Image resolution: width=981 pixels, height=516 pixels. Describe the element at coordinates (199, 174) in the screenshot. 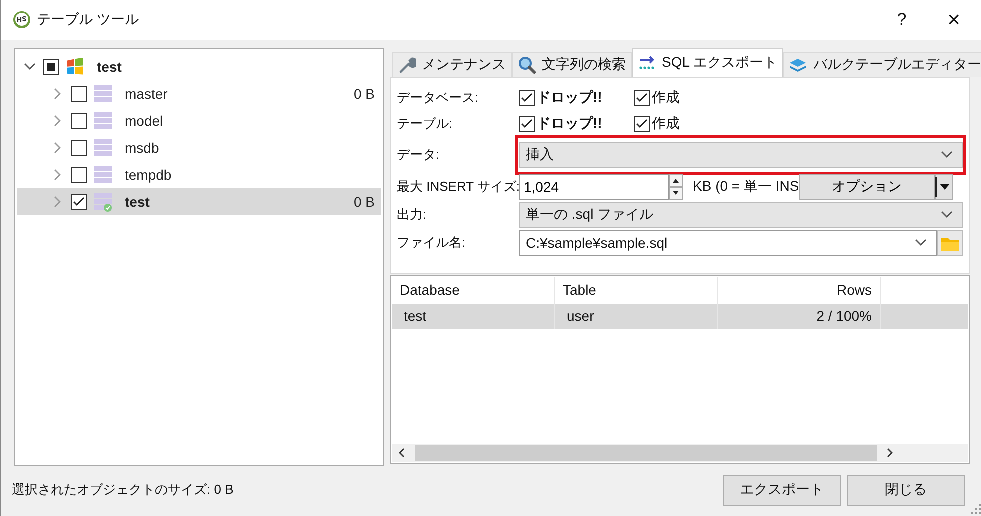

I see `tree-item: tempdb` at that location.